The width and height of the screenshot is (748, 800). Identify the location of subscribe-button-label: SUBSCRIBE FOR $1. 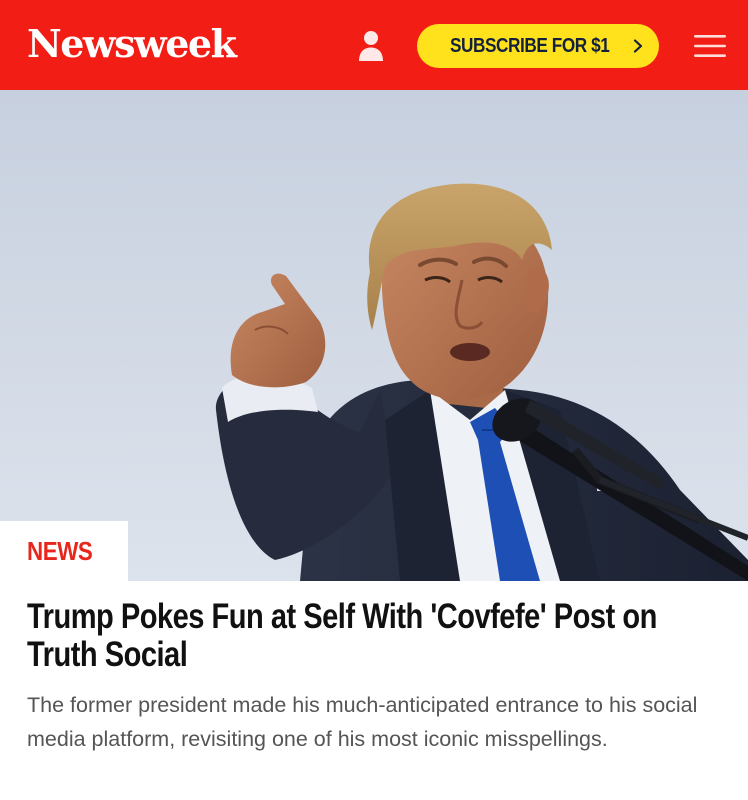
(530, 45).